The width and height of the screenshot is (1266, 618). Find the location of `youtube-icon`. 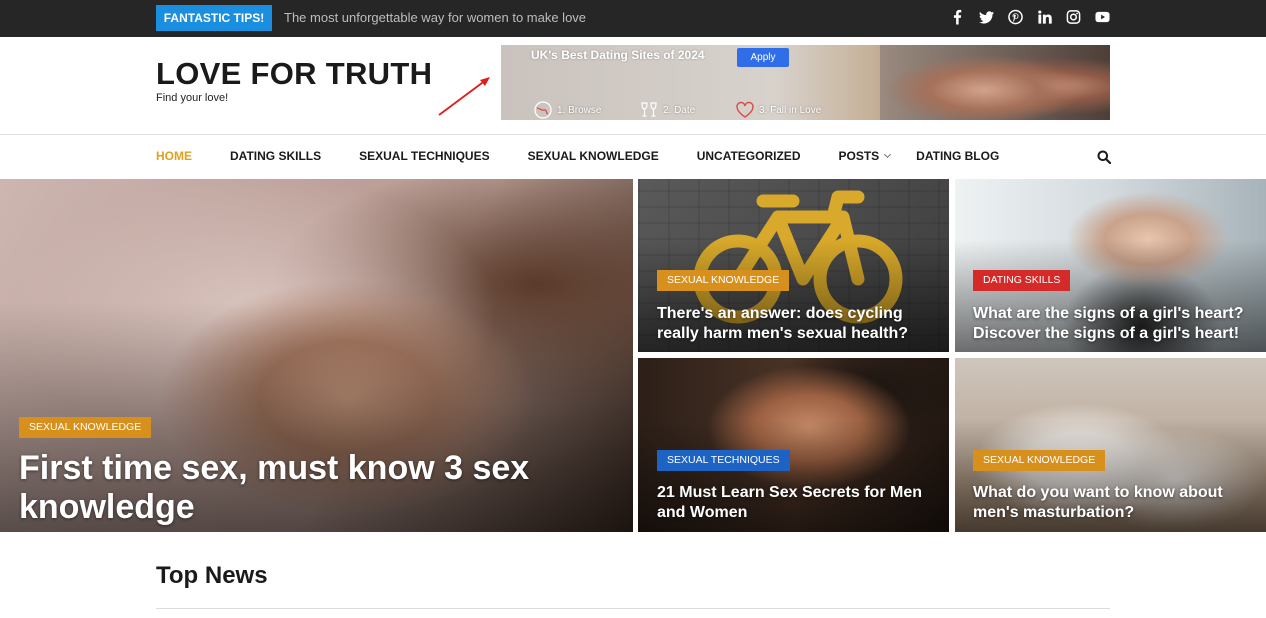

youtube-icon is located at coordinates (1102, 17).